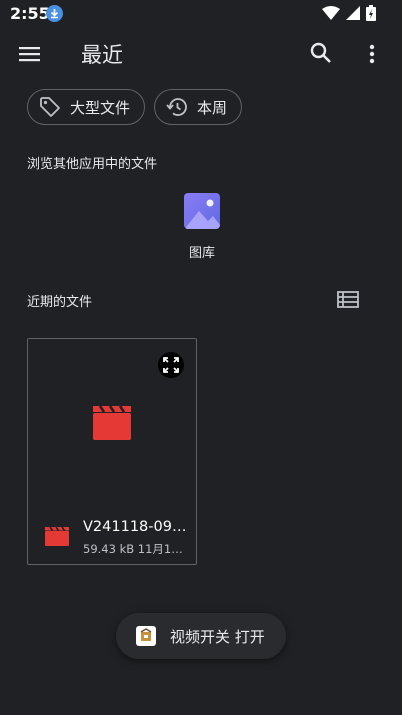 This screenshot has height=715, width=402. I want to click on search-button, so click(321, 53).